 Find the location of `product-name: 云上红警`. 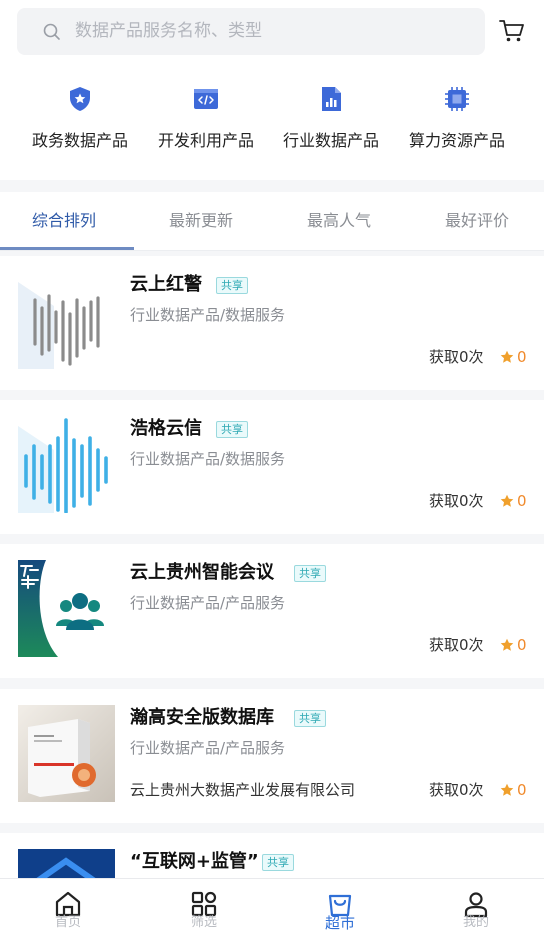

product-name: 云上红警 is located at coordinates (166, 284).